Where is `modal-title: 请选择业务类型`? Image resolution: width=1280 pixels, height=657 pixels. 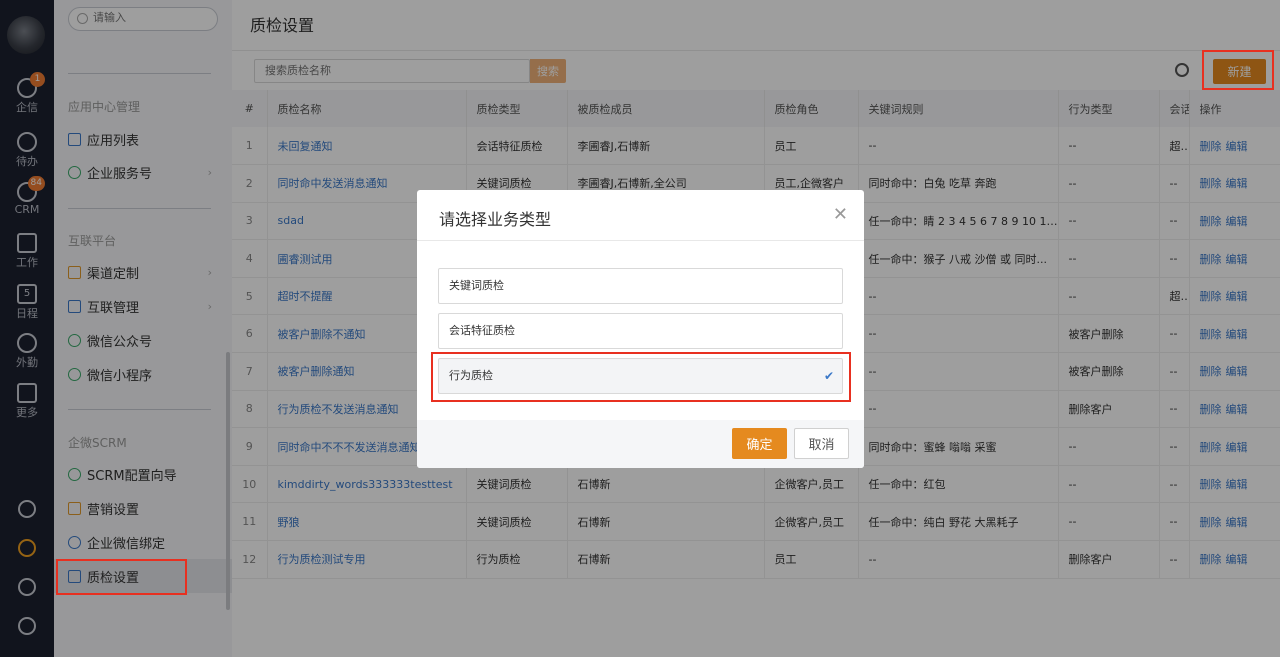 modal-title: 请选择业务类型 is located at coordinates (495, 219).